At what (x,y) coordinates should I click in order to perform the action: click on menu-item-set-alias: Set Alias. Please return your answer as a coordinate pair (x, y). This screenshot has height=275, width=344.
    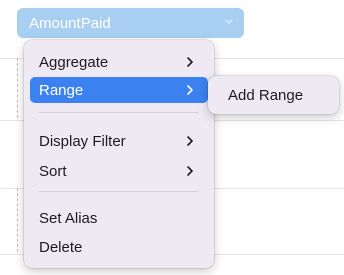
    Looking at the image, I should click on (119, 218).